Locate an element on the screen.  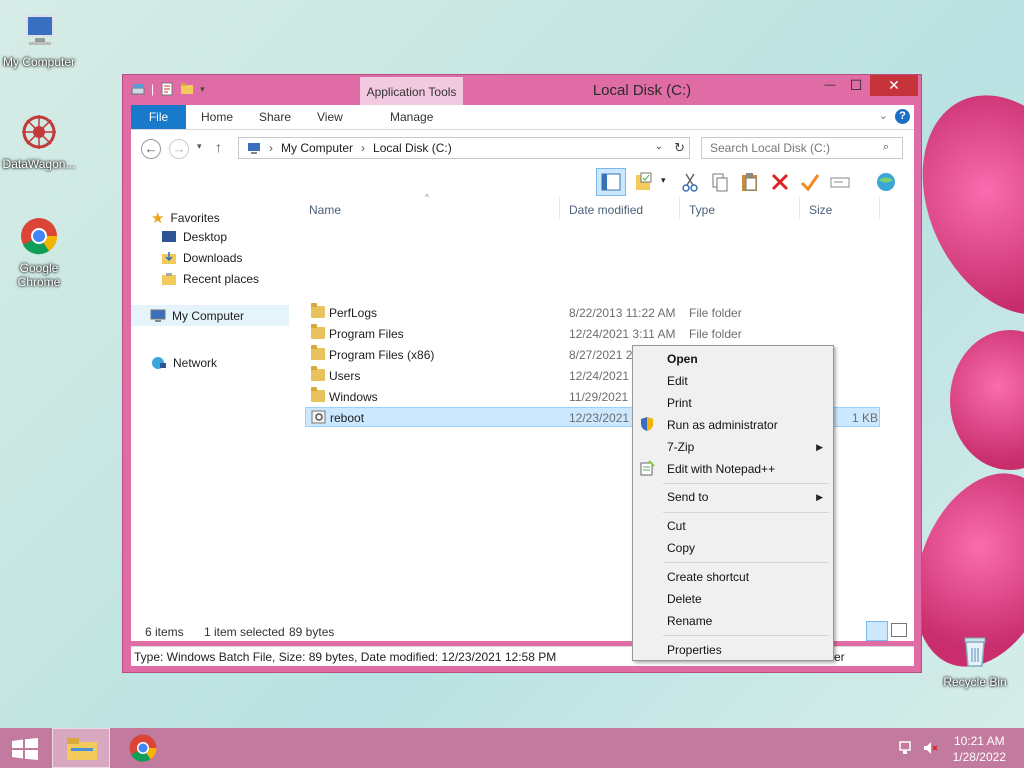
computer-icon is located at coordinates (40, 30).